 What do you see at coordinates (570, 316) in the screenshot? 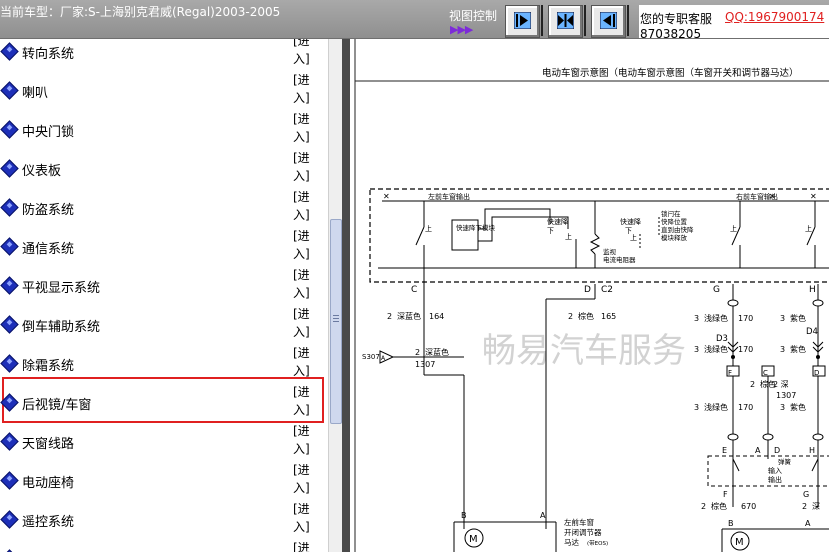
I see `wire-165-gauge: 2` at bounding box center [570, 316].